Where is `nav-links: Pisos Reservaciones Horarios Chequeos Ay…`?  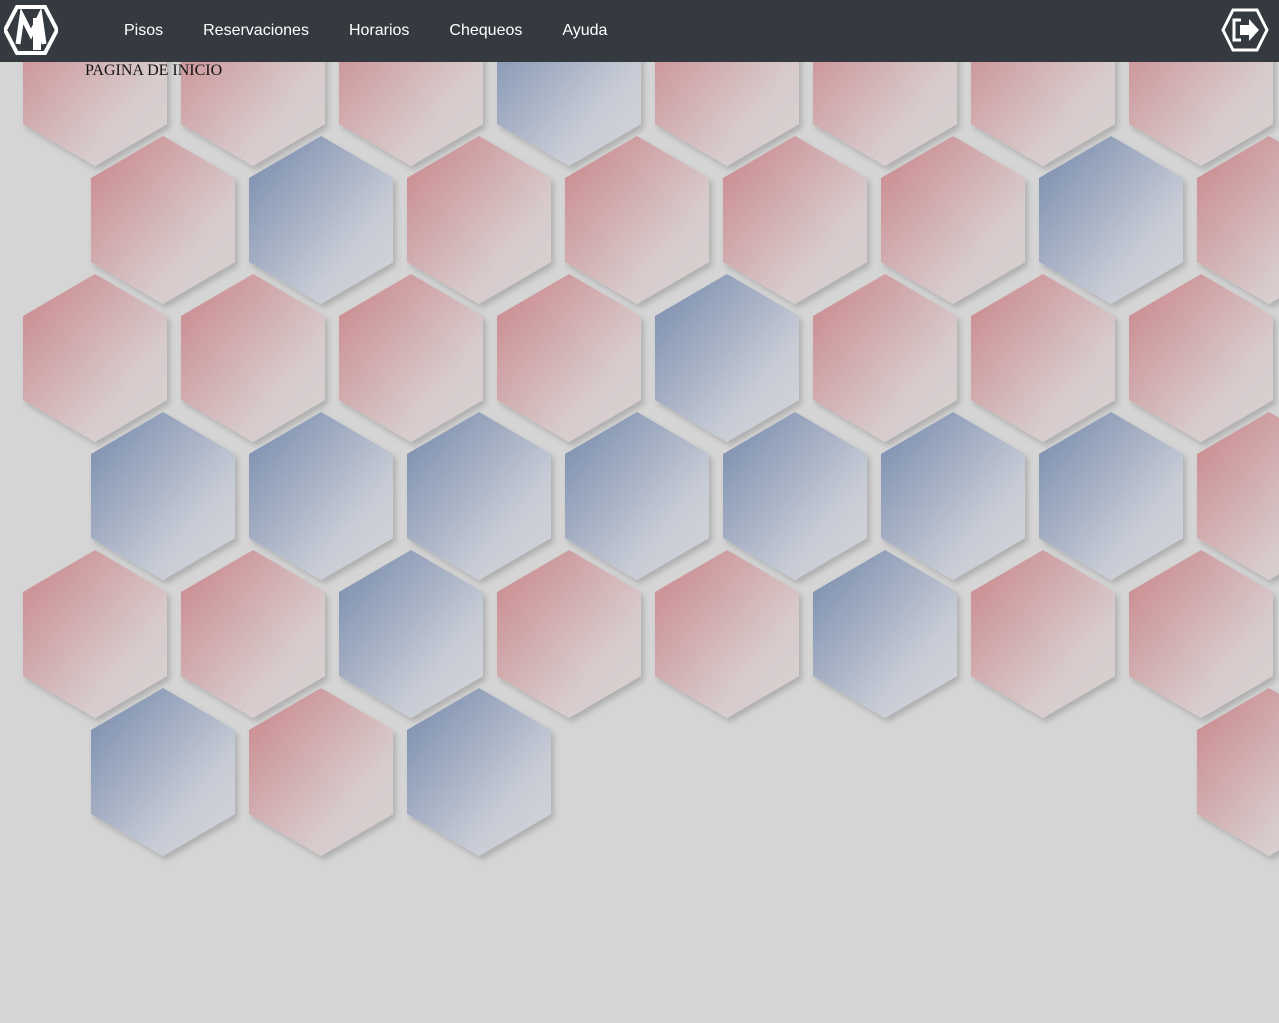
nav-links: Pisos Reservaciones Horarios Chequeos Ay… is located at coordinates (365, 31).